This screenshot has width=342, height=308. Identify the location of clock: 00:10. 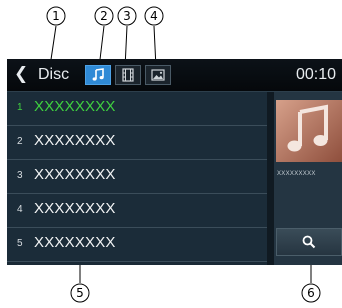
(315, 74).